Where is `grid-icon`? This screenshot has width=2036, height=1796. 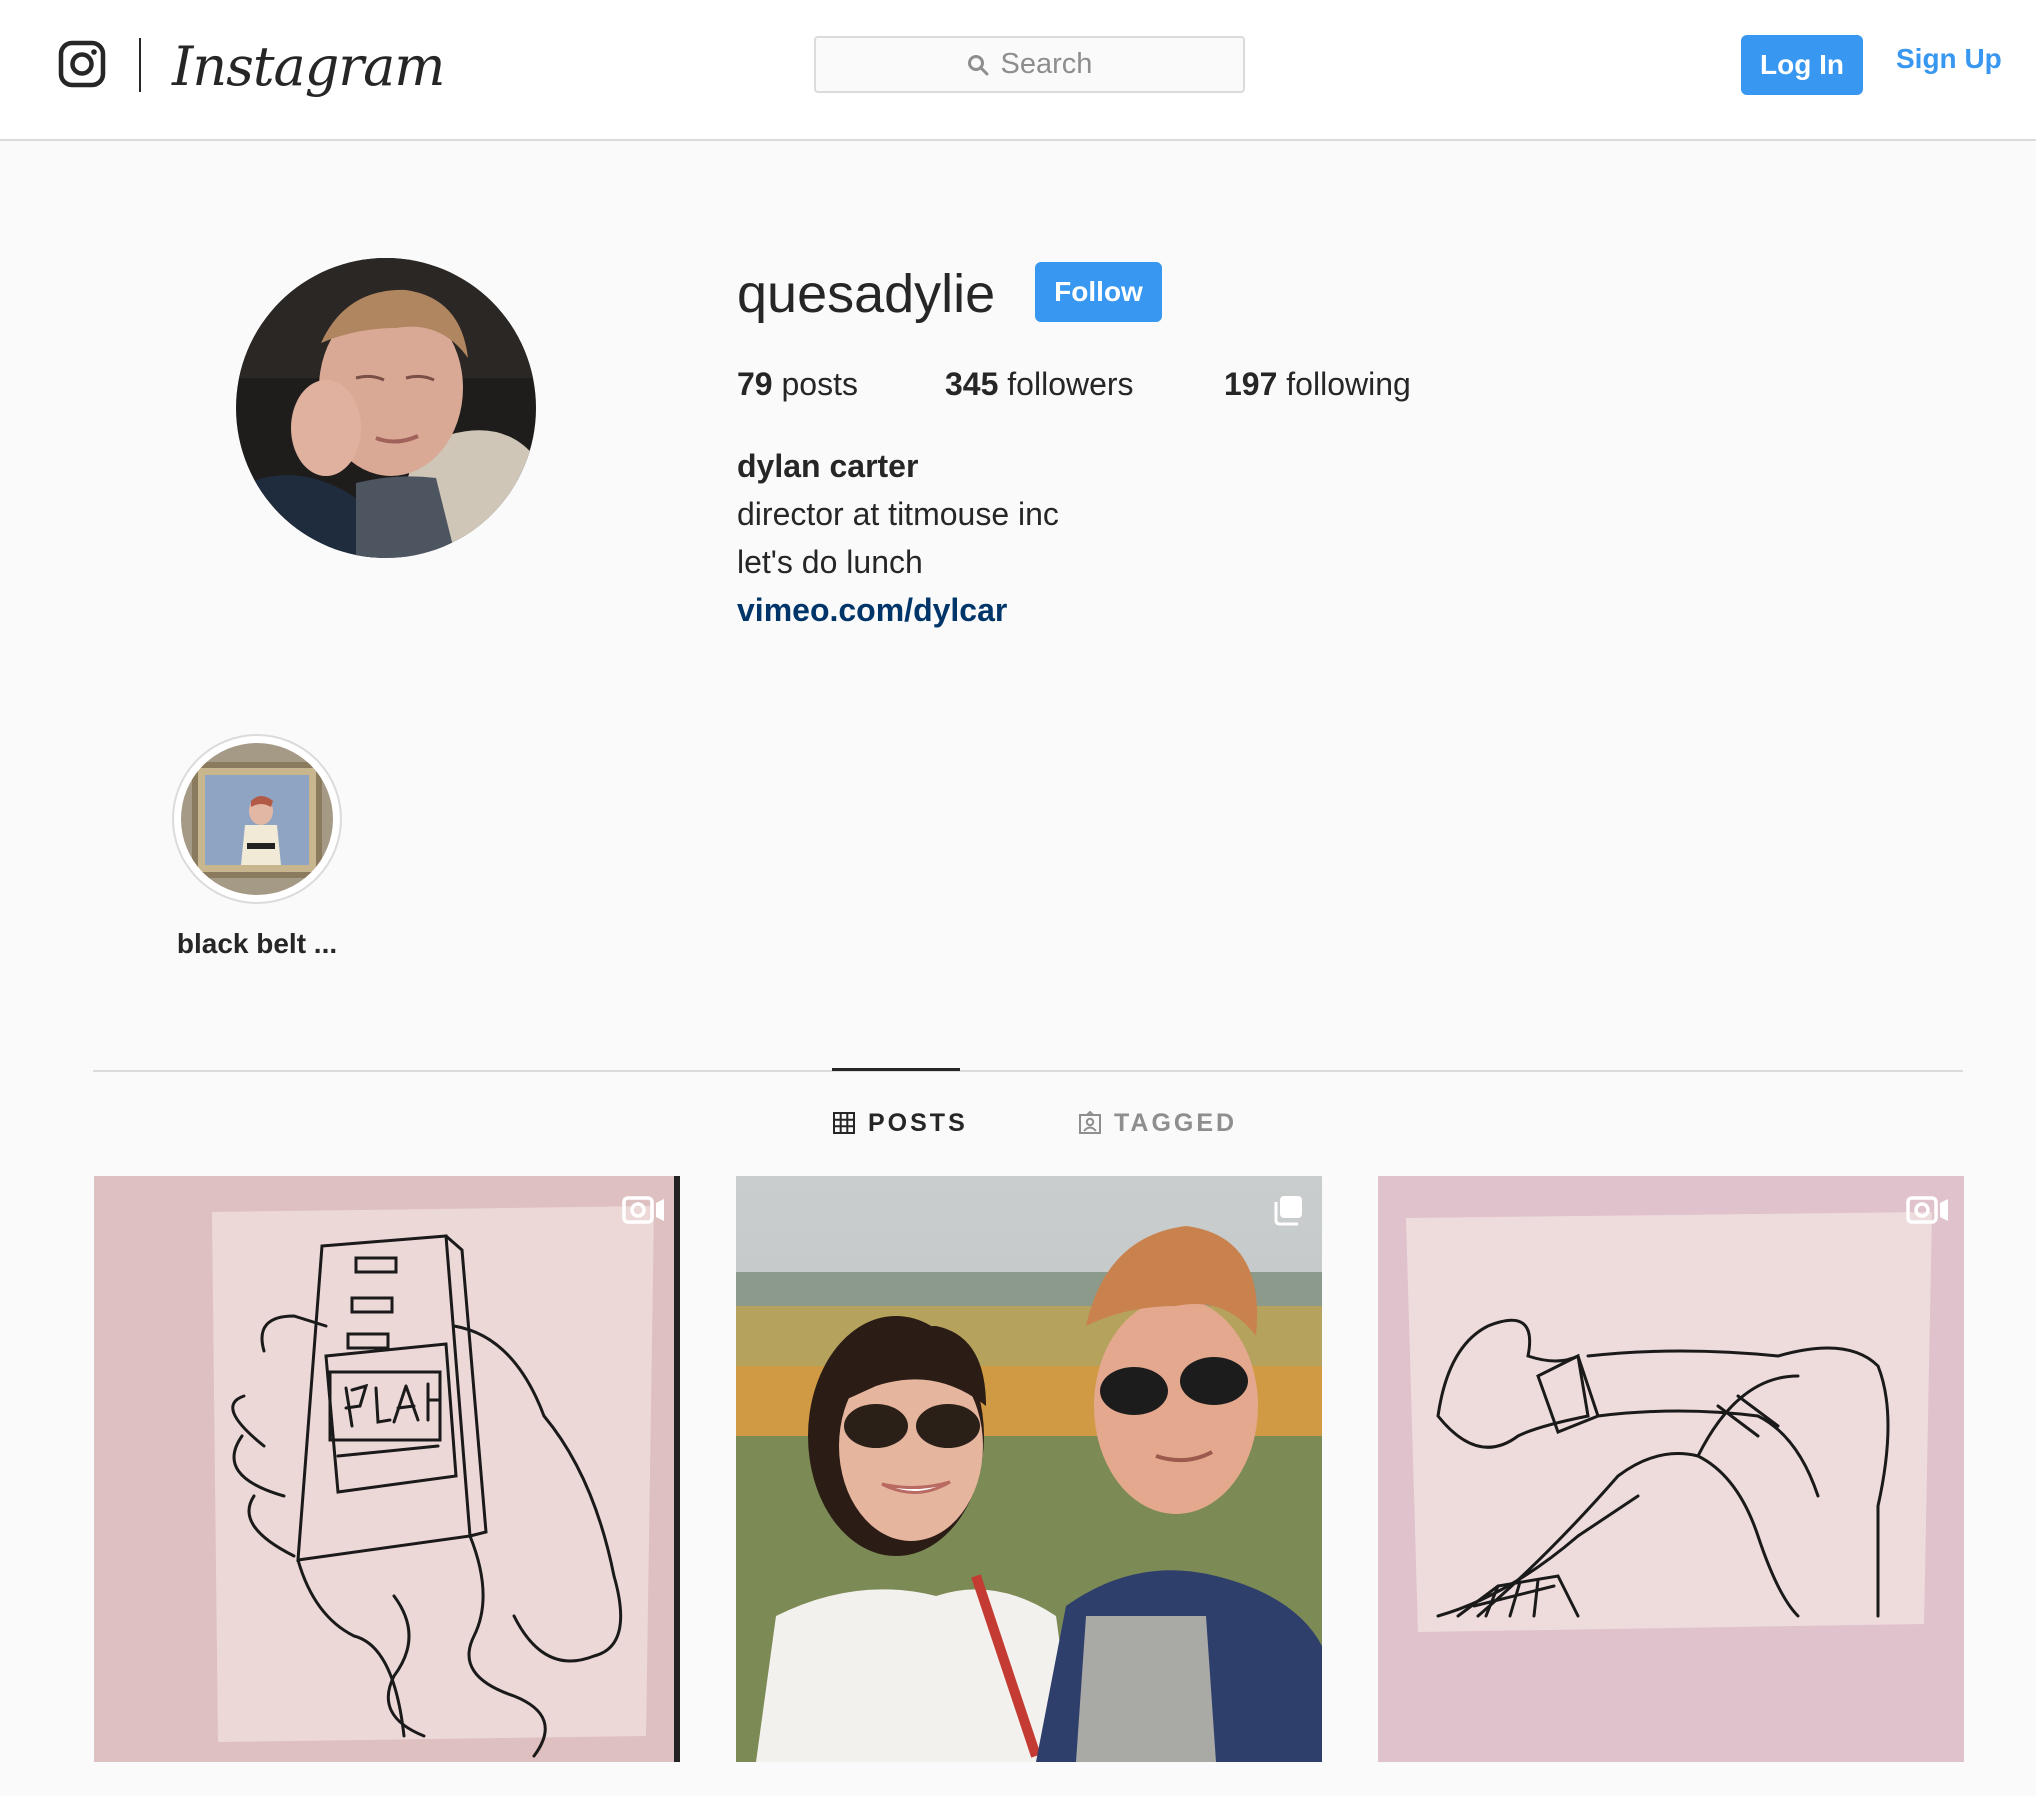 grid-icon is located at coordinates (844, 1123).